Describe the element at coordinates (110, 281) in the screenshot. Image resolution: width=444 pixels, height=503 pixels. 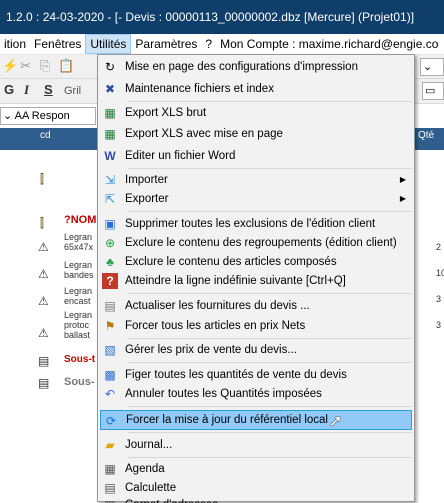
I see `question-icon: ?` at that location.